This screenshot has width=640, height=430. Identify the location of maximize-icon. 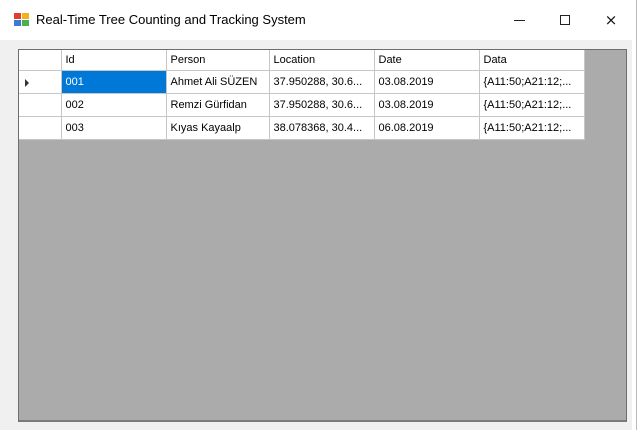
(565, 20).